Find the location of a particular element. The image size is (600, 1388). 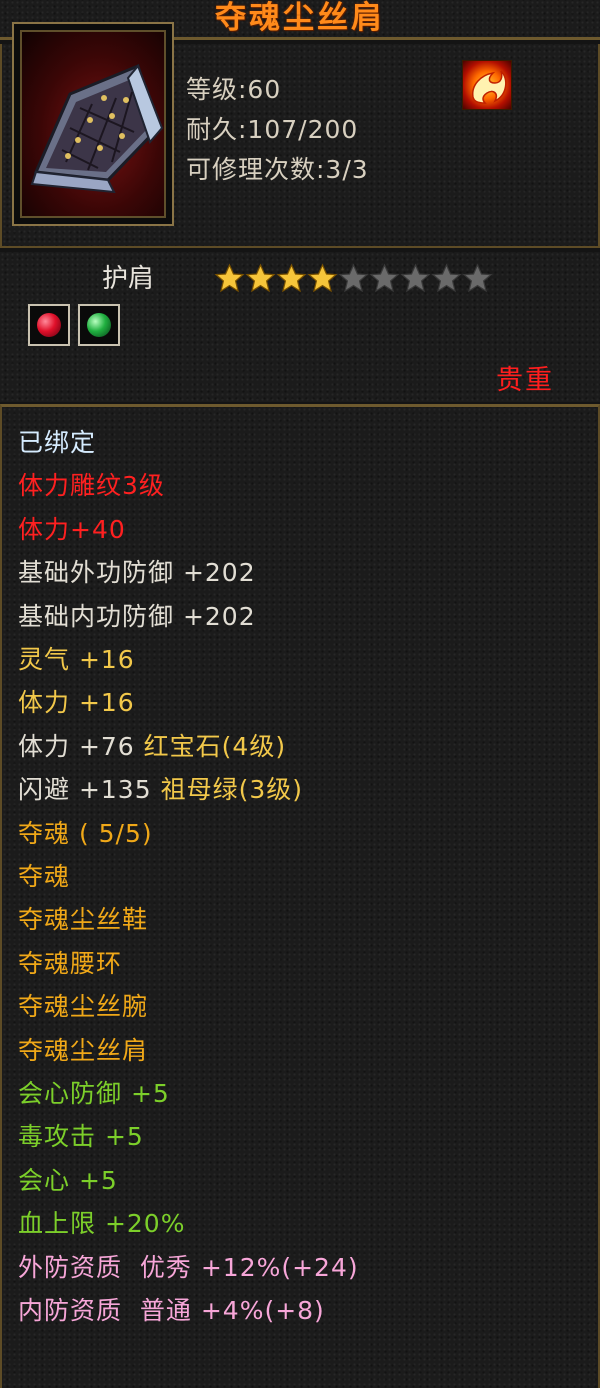

equipment-slot-label: 护肩 is located at coordinates (128, 279).